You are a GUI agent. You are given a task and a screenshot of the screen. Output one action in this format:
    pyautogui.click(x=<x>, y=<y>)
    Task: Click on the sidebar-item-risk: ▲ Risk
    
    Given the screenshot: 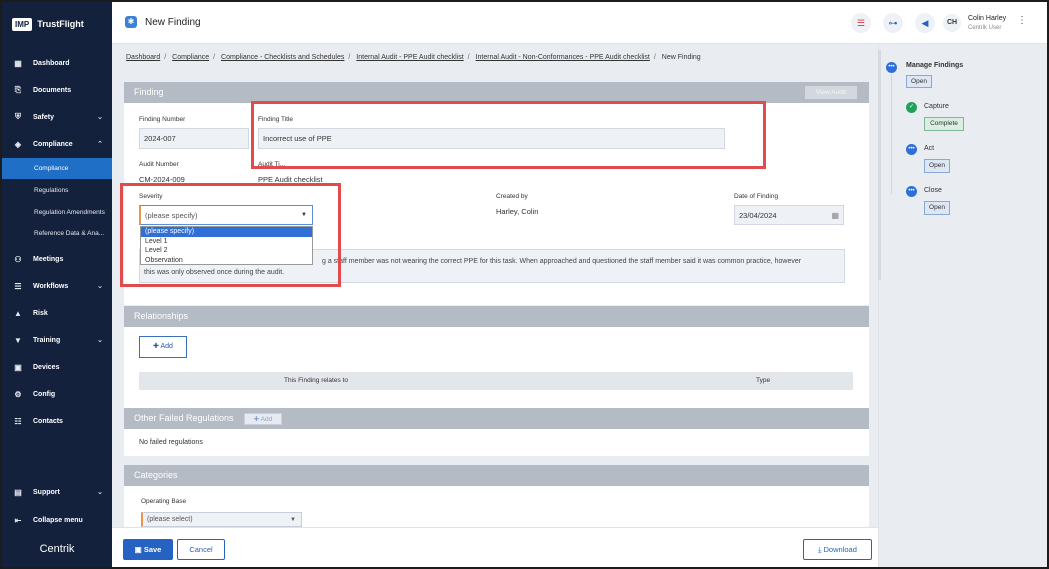 What is the action you would take?
    pyautogui.click(x=57, y=313)
    